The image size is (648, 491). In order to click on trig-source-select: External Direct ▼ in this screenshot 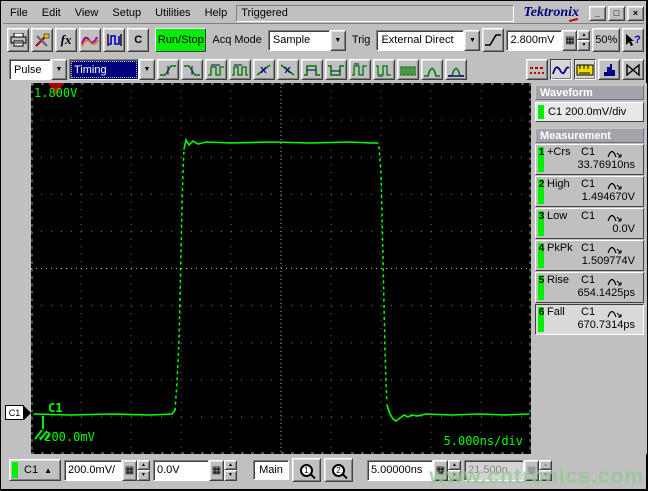, I will do `click(428, 40)`.